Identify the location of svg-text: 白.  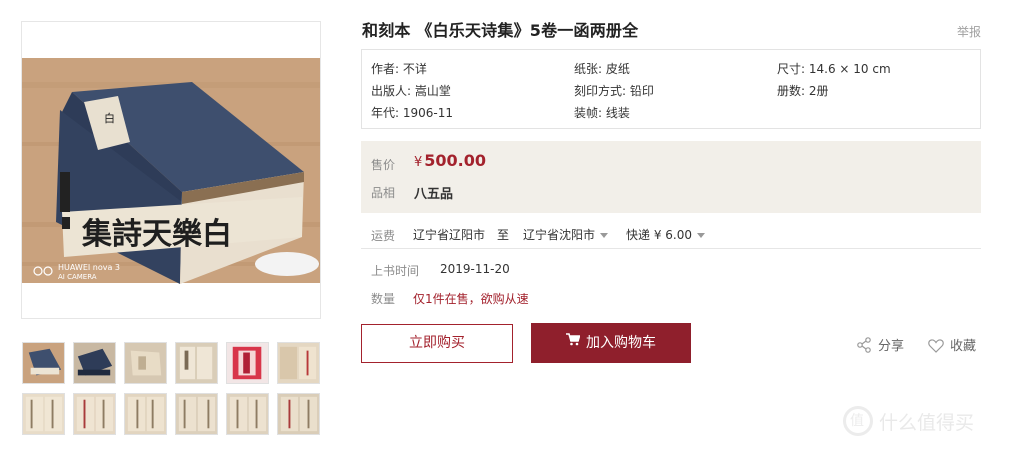
(109, 118).